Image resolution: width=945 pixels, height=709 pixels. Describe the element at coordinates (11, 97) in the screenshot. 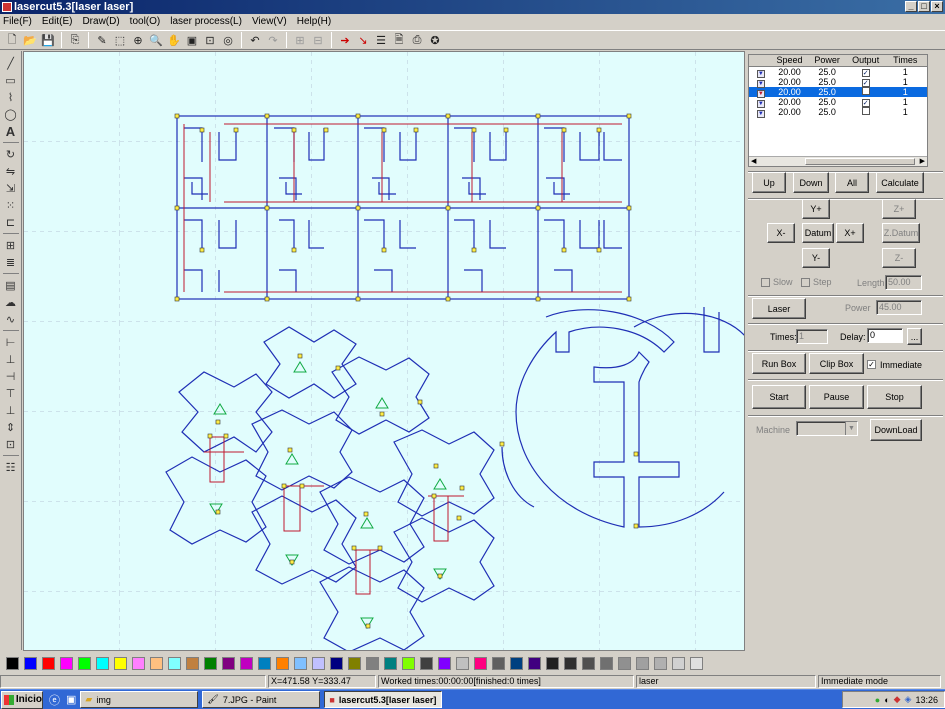

I see `polyline-tool-icon: ⌇` at that location.